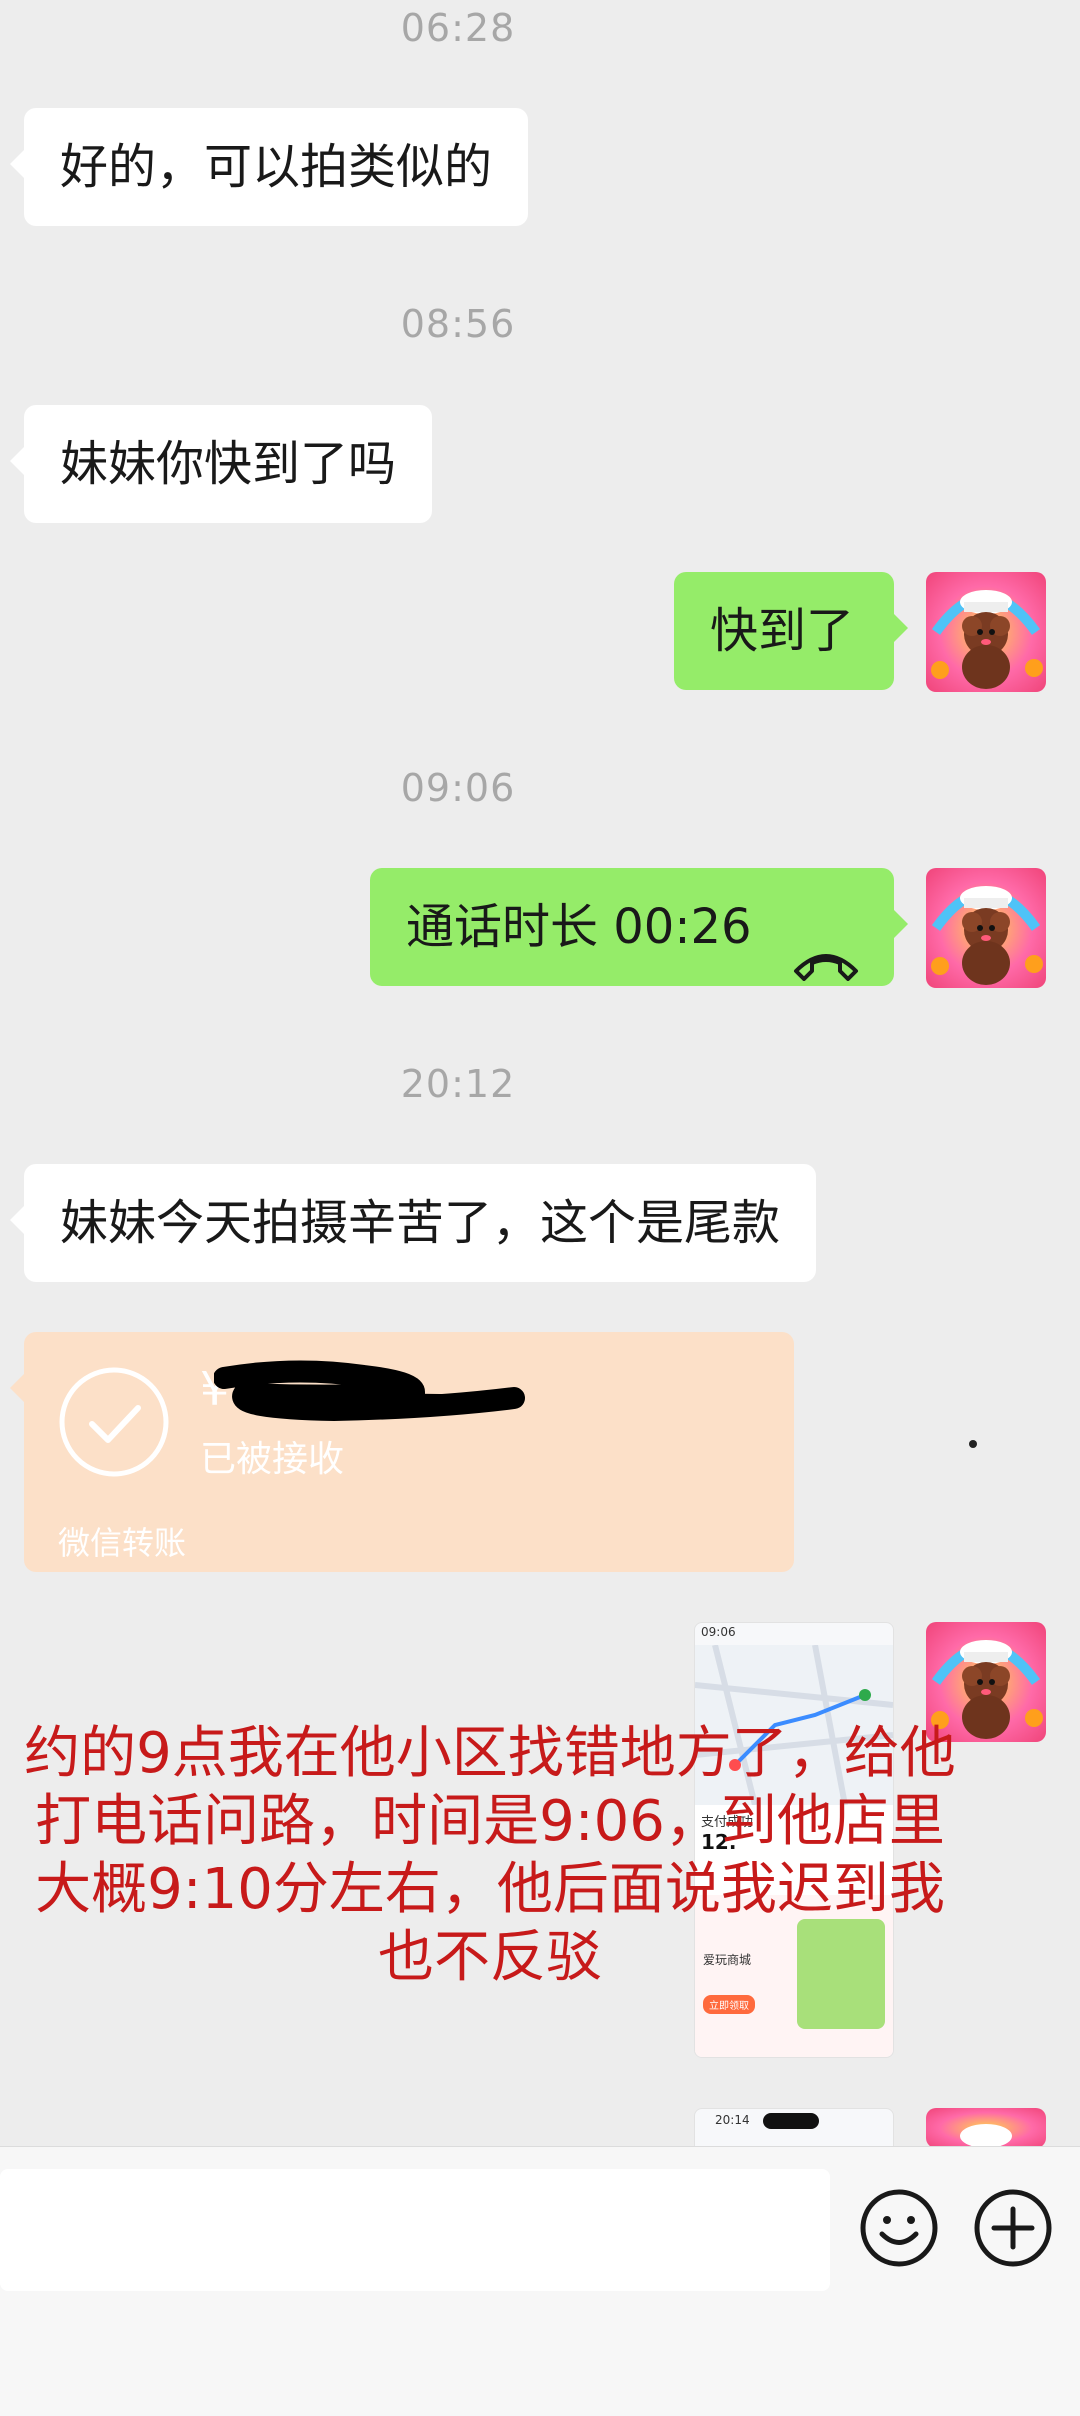 Image resolution: width=1080 pixels, height=2416 pixels. What do you see at coordinates (490, 1821) in the screenshot?
I see `annotation-line: 打电话问路，时间是9:06，到他店里` at bounding box center [490, 1821].